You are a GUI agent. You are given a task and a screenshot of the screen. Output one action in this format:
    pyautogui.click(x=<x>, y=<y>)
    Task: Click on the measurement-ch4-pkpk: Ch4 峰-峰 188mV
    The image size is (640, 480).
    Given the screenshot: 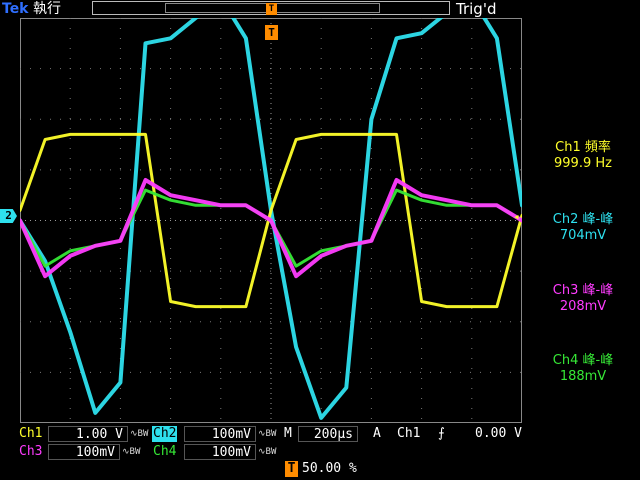 What is the action you would take?
    pyautogui.click(x=583, y=369)
    